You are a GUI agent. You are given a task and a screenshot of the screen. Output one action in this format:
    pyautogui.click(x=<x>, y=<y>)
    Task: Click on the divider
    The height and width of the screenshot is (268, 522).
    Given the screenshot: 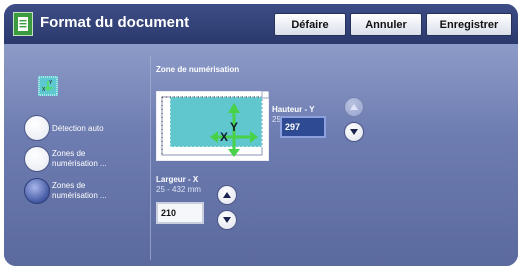 What is the action you would take?
    pyautogui.click(x=150, y=158)
    